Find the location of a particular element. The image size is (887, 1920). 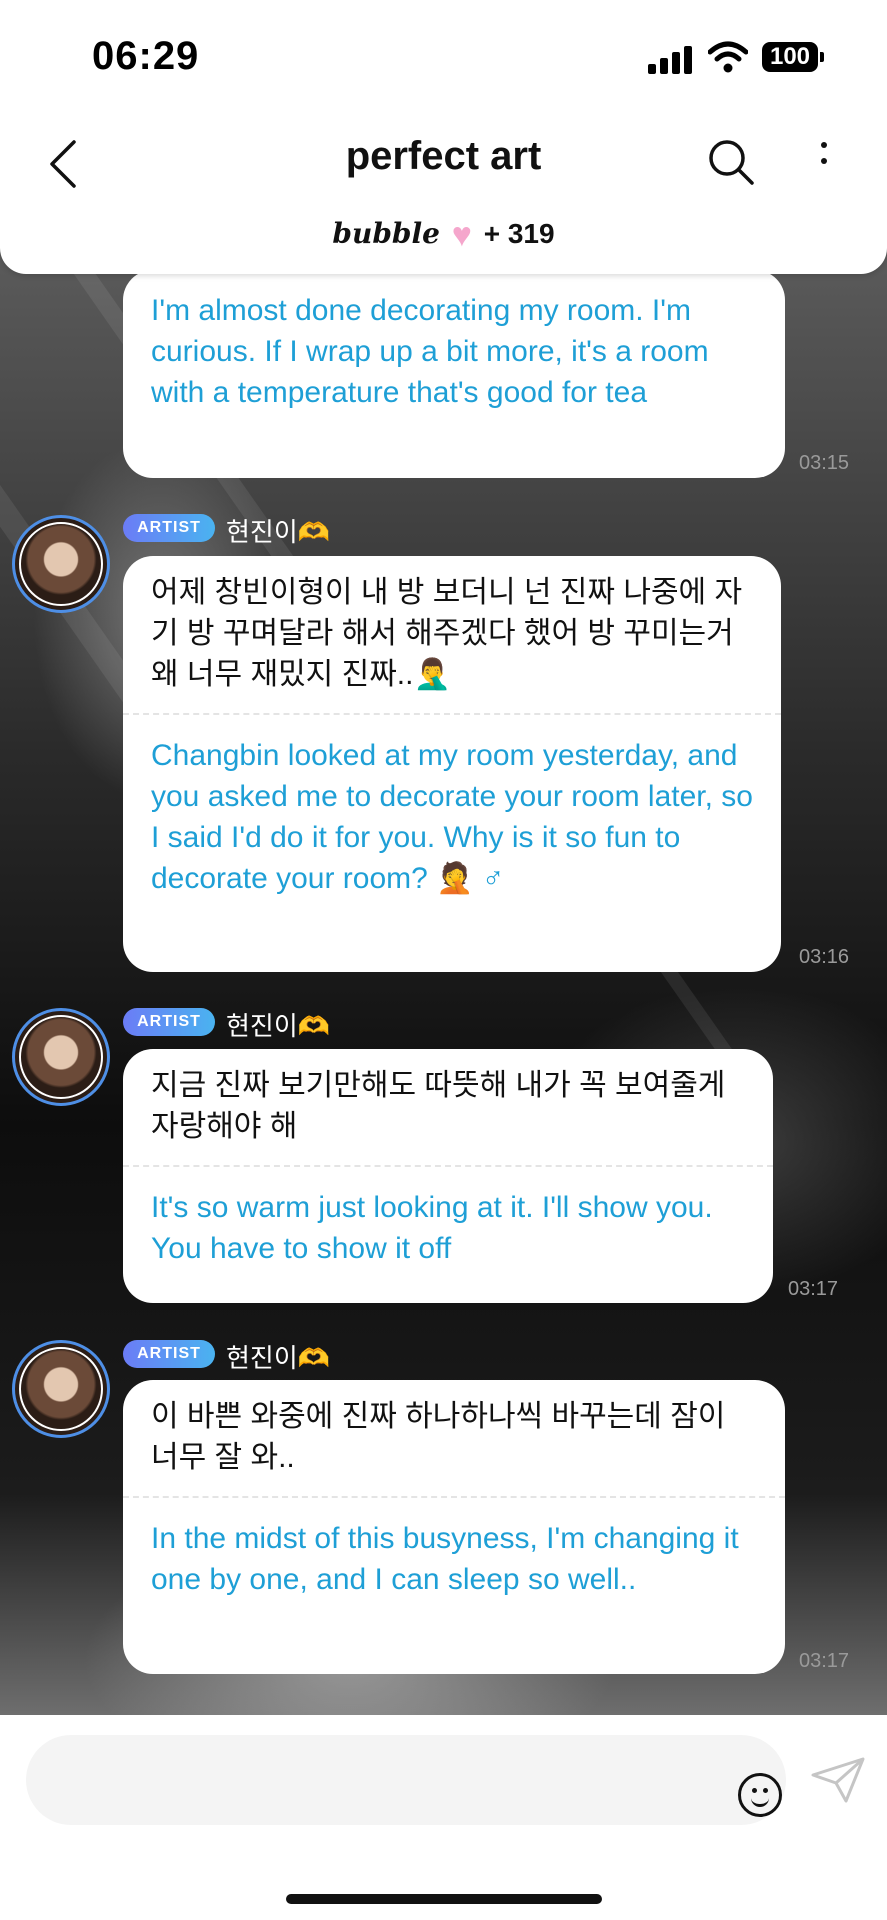

status-time: 06:29 is located at coordinates (146, 56).